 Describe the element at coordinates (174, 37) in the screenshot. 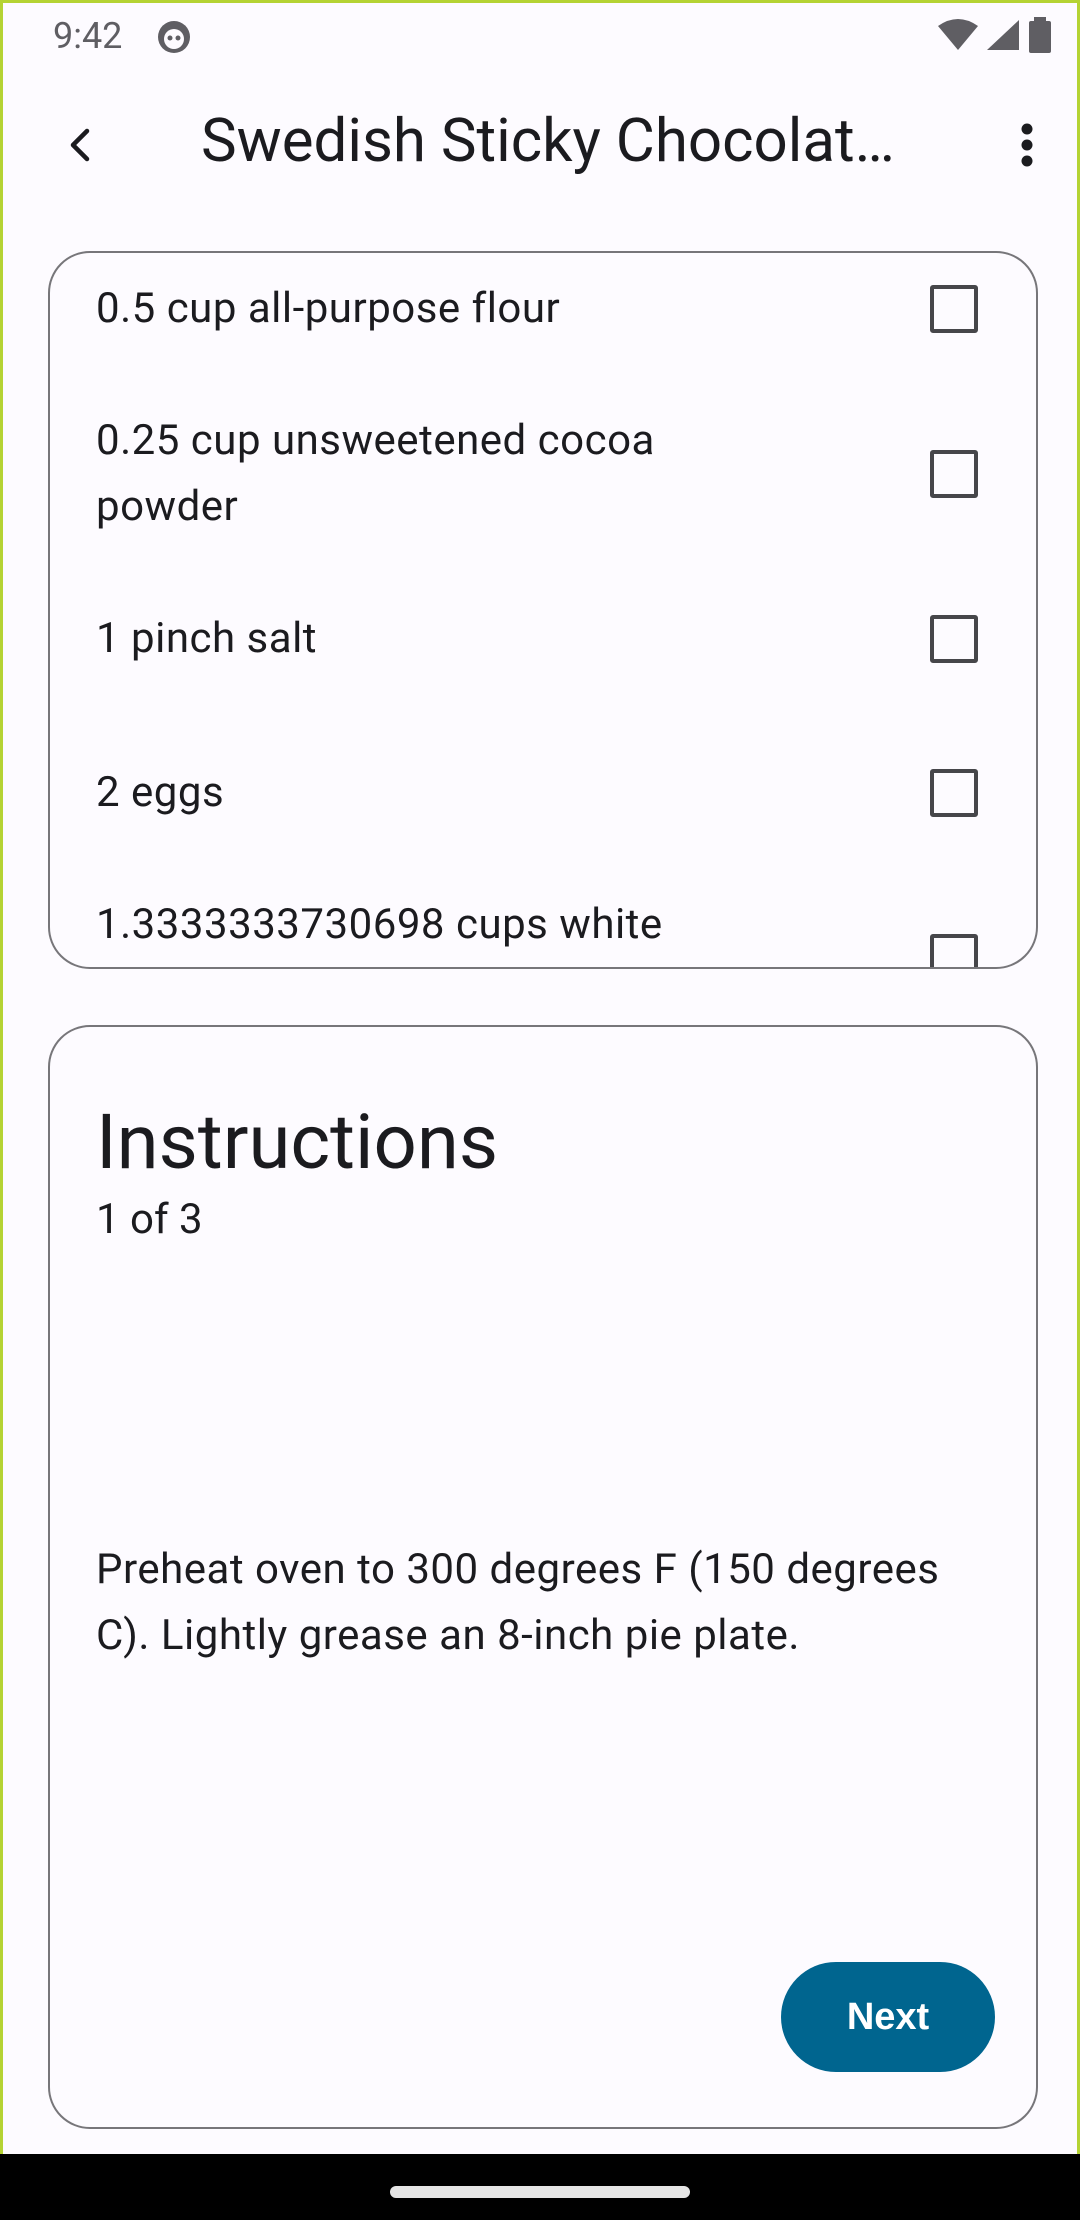

I see `app-notification-icon` at that location.